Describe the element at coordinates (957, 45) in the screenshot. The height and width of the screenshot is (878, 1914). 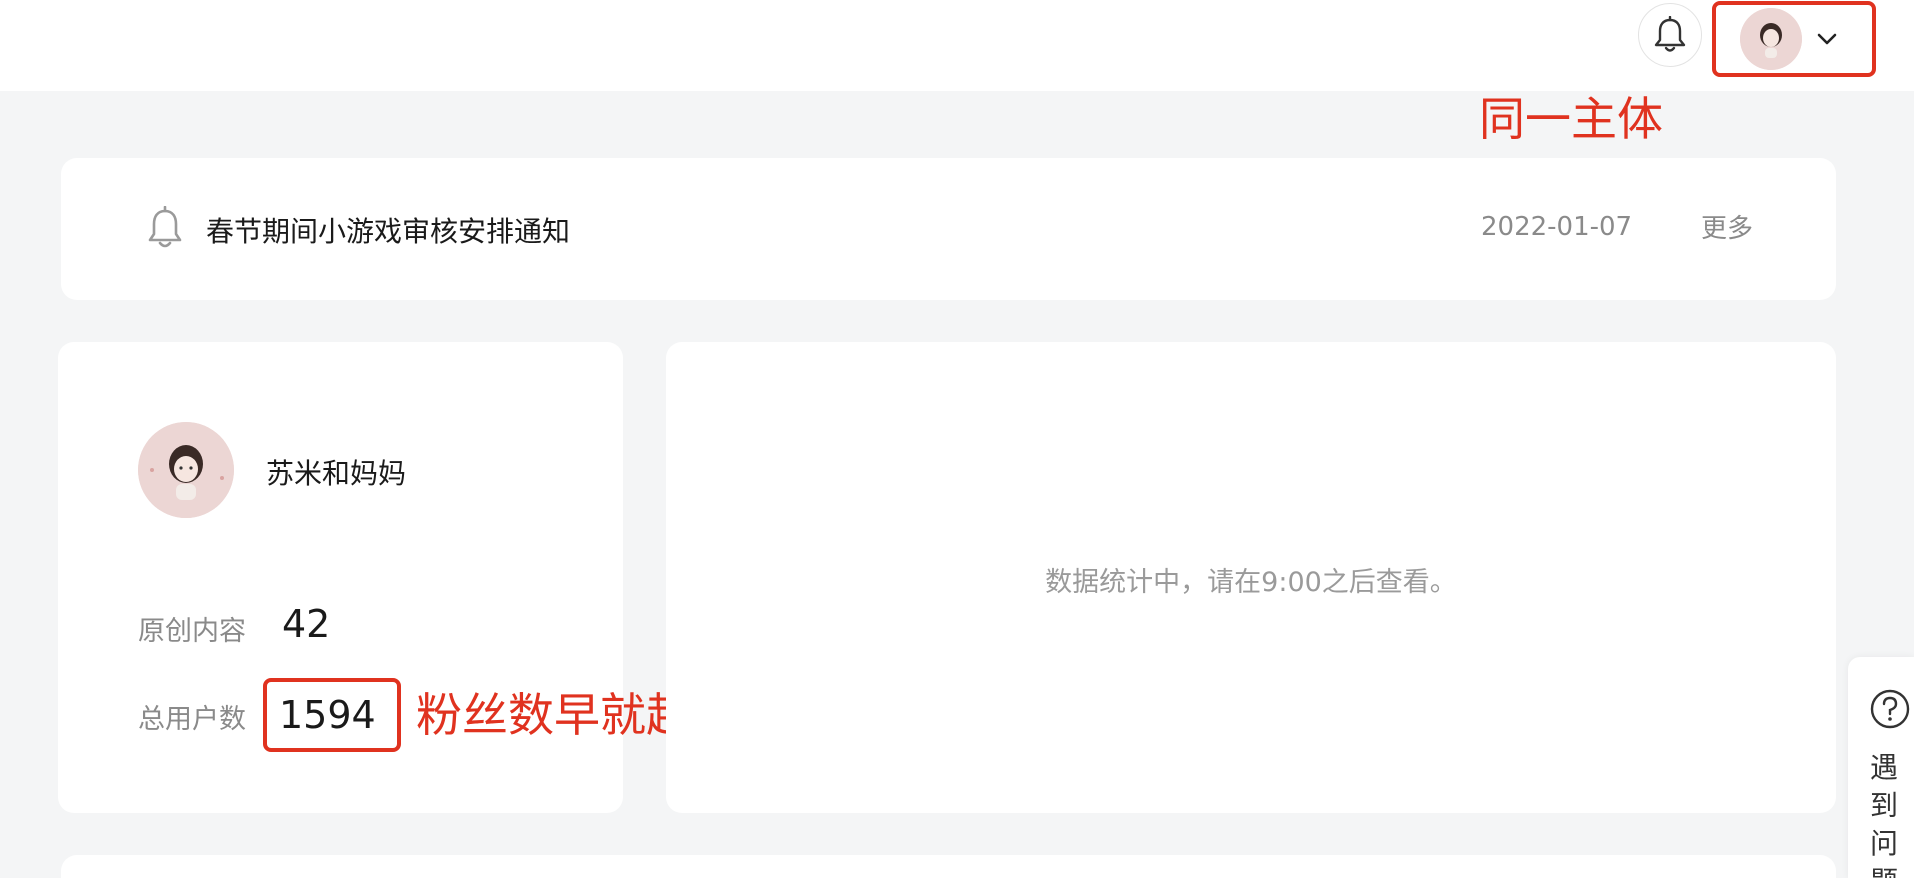
I see `top-bar` at that location.